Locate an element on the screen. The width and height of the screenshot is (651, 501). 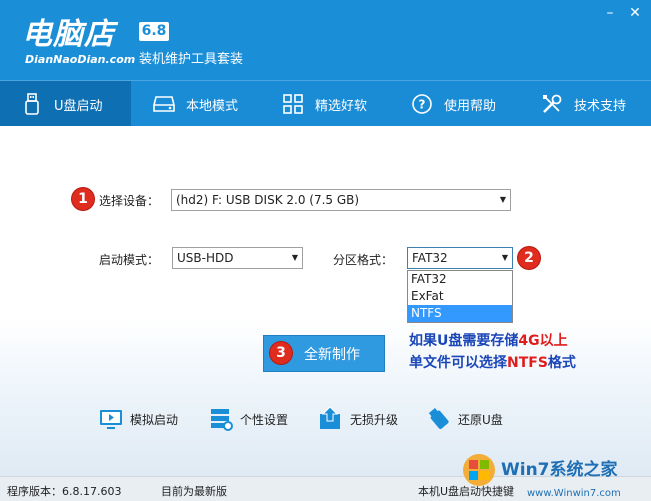
partition-value: FAT32 is located at coordinates (430, 258).